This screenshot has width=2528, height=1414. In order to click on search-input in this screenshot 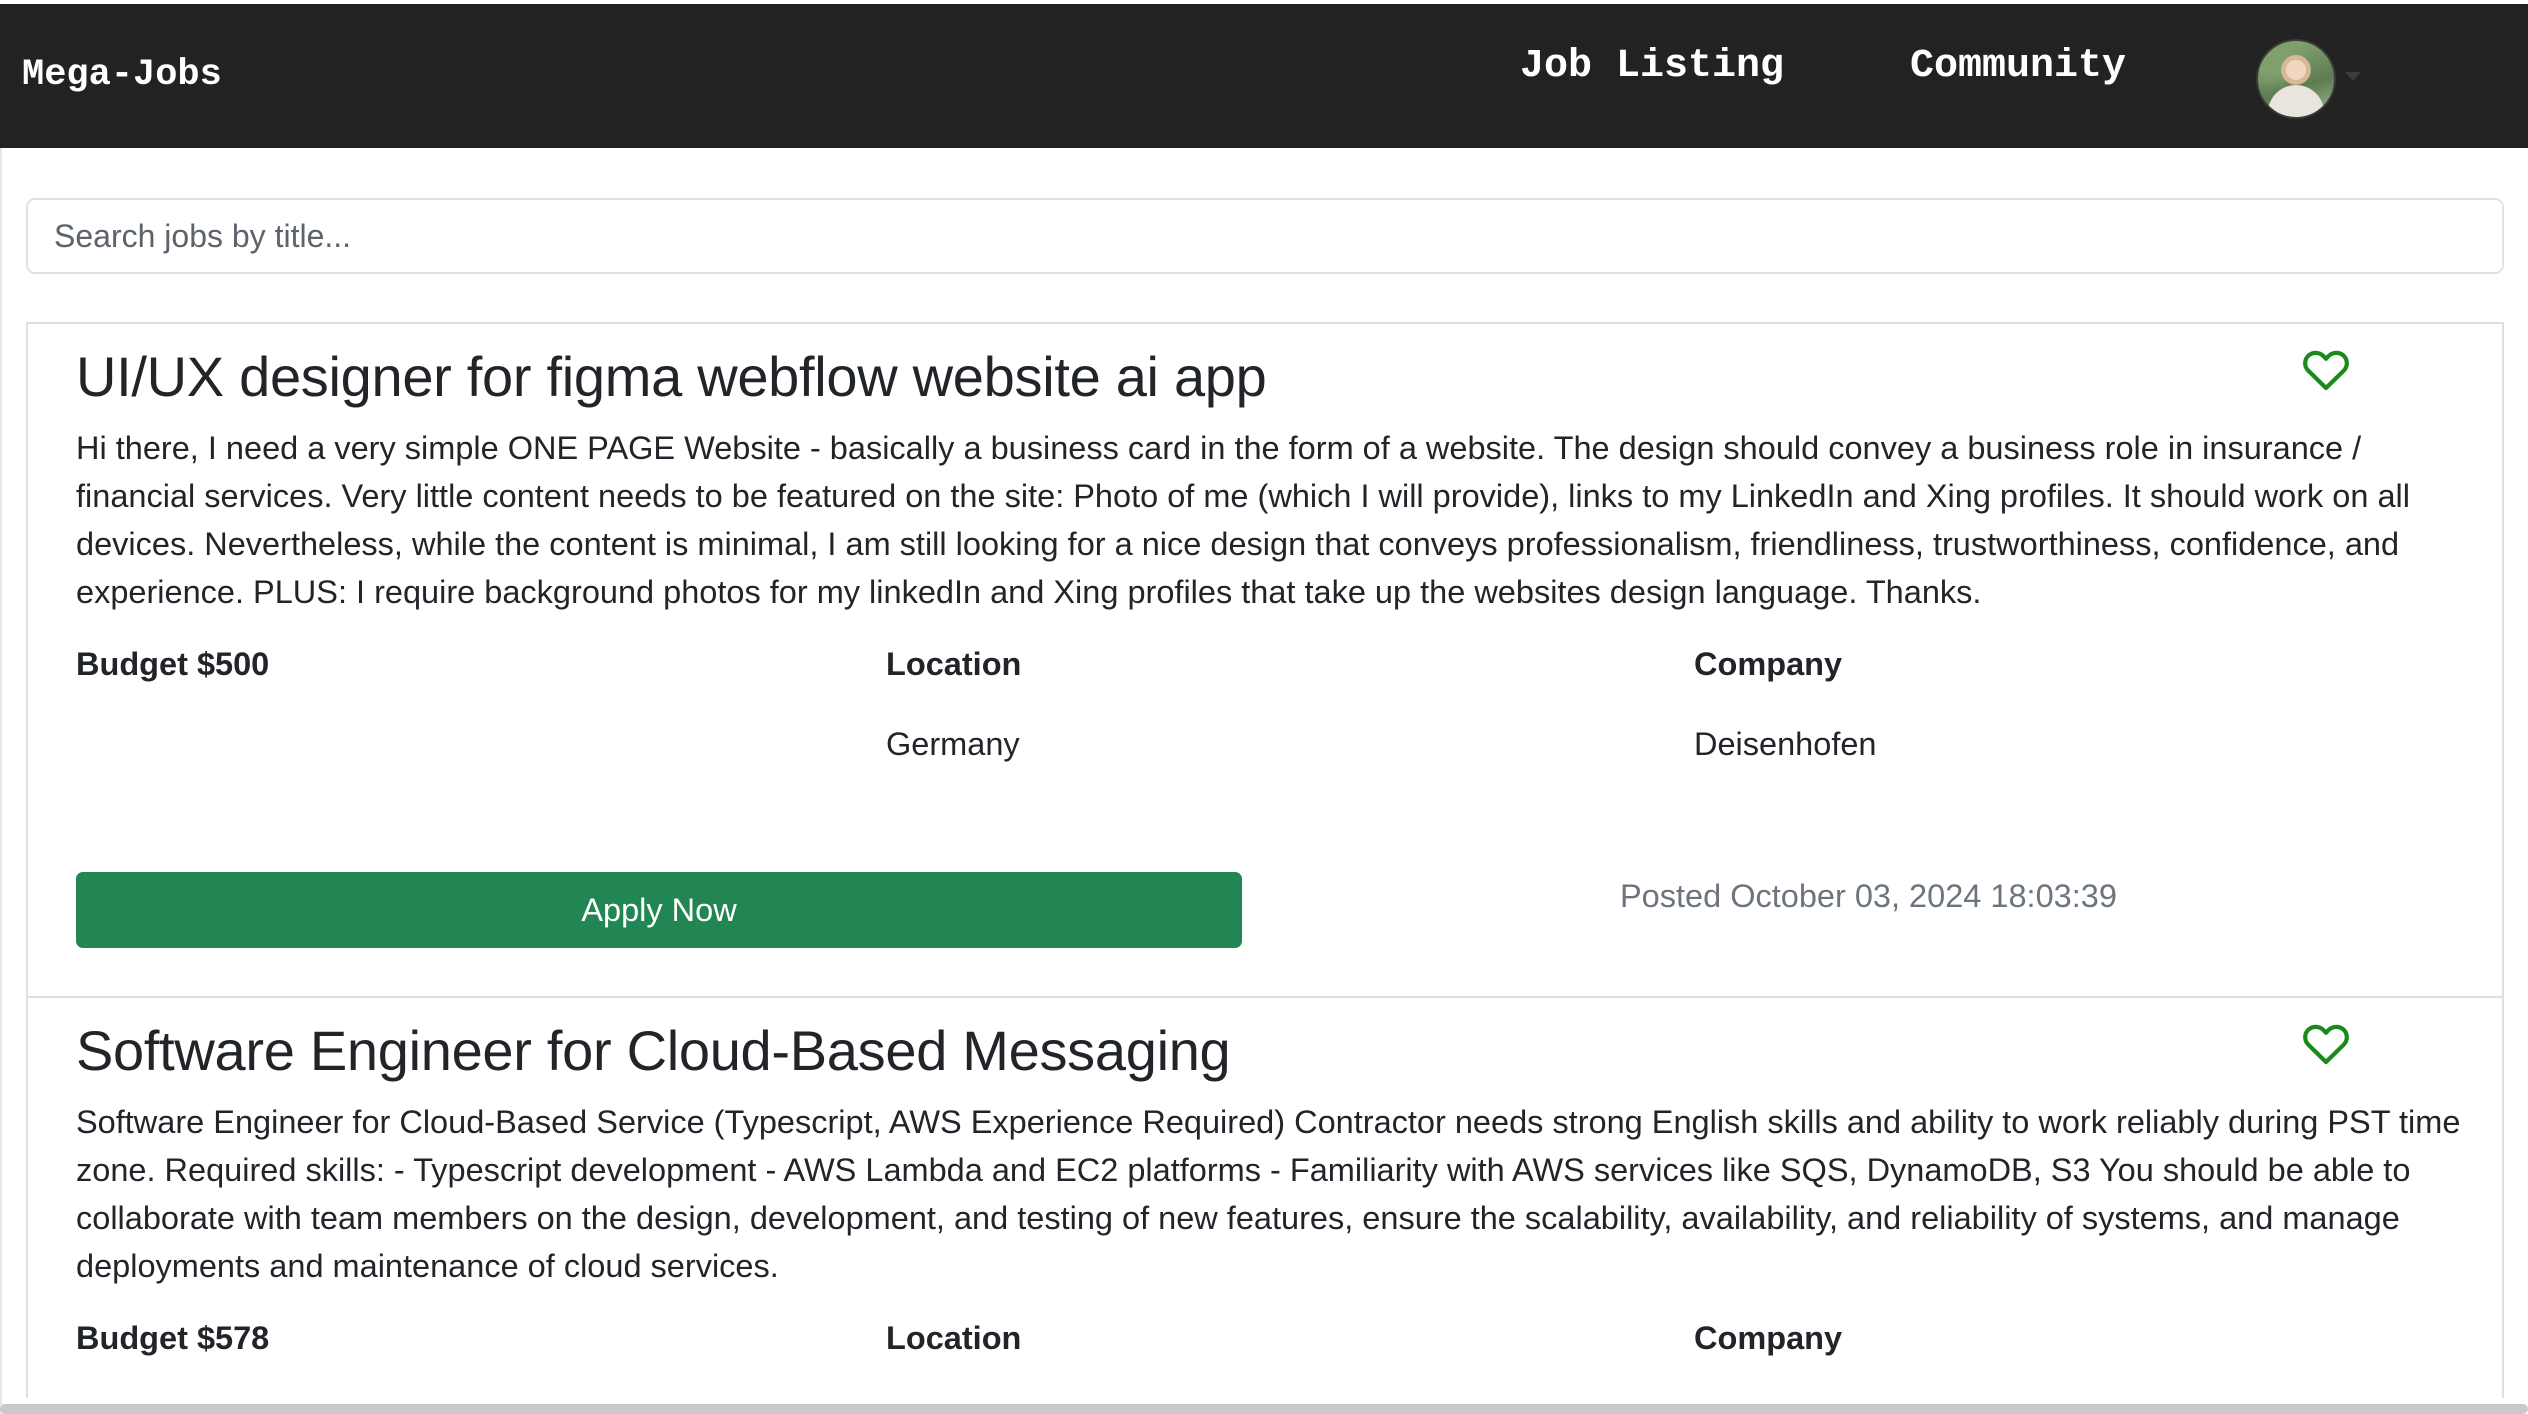, I will do `click(1265, 236)`.